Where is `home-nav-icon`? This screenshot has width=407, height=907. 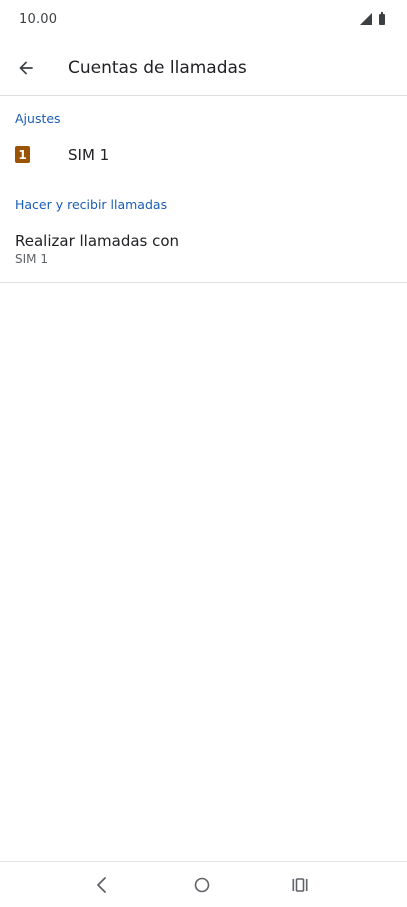 home-nav-icon is located at coordinates (202, 885).